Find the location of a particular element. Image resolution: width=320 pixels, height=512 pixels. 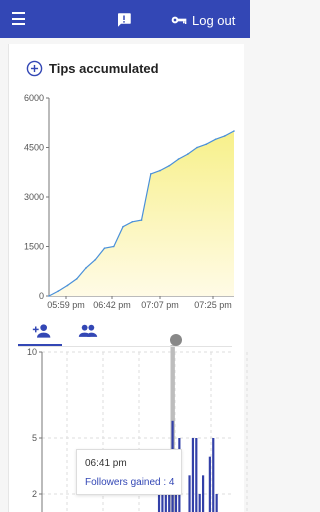

chart-cursor-handle is located at coordinates (176, 340).